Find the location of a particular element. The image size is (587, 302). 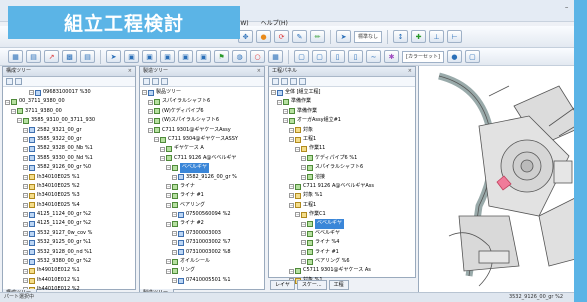

box5-icon: ▣ is located at coordinates (203, 56).